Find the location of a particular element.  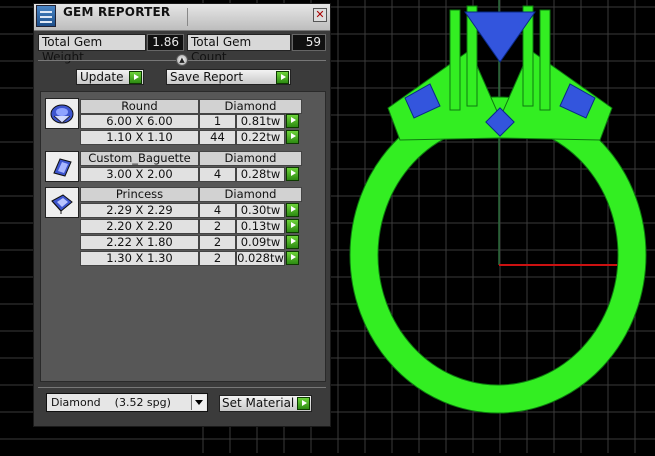

gem-weight-cell: 0.13tw is located at coordinates (260, 226).